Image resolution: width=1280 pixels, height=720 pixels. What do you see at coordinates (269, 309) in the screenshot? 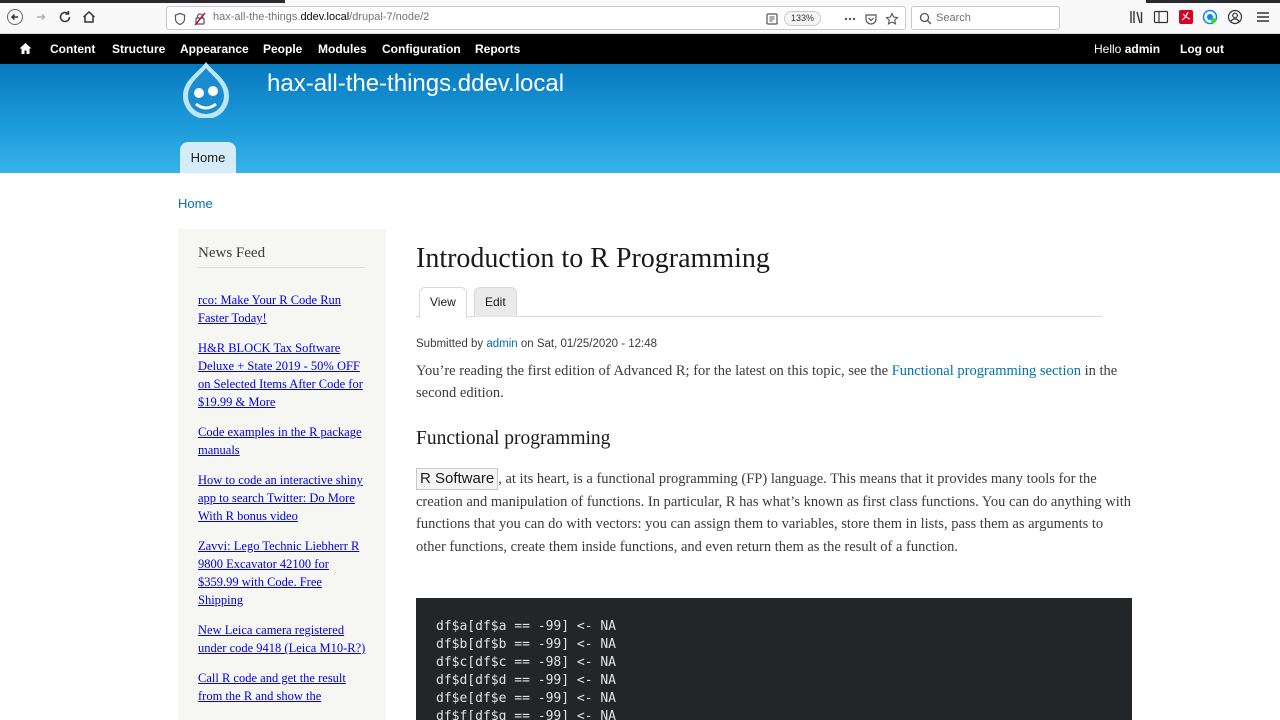
I see `news-feed-link: rco: Make Your R Code Run Faster Today!` at bounding box center [269, 309].